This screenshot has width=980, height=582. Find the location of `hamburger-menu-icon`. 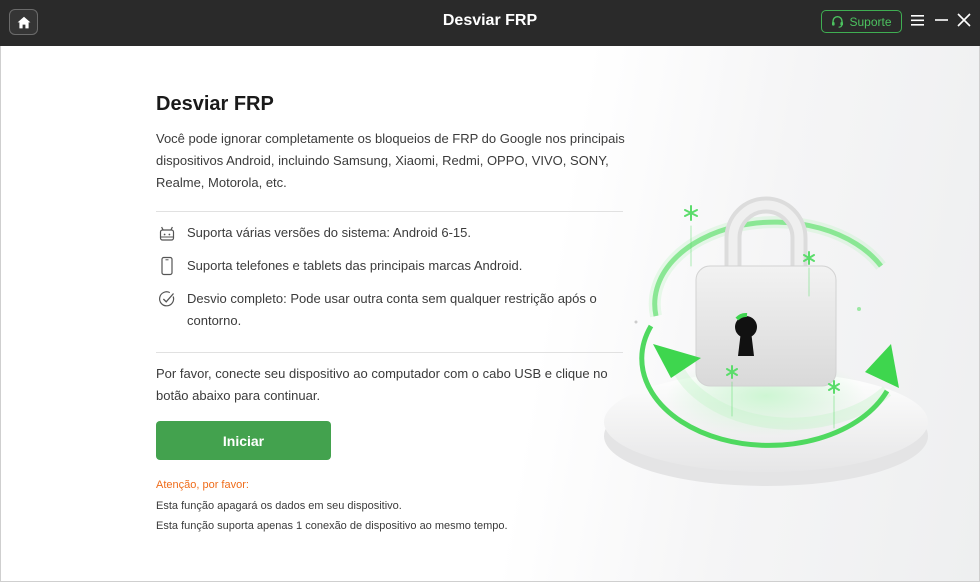

hamburger-menu-icon is located at coordinates (917, 20).